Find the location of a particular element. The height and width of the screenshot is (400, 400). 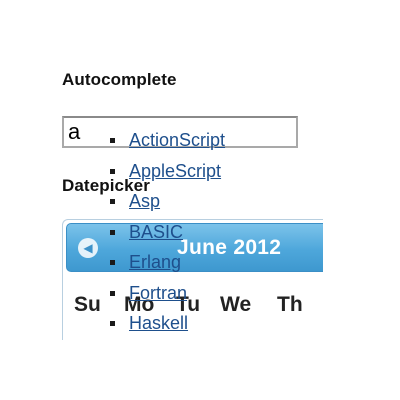

suggestion-link: Erlang is located at coordinates (155, 262).